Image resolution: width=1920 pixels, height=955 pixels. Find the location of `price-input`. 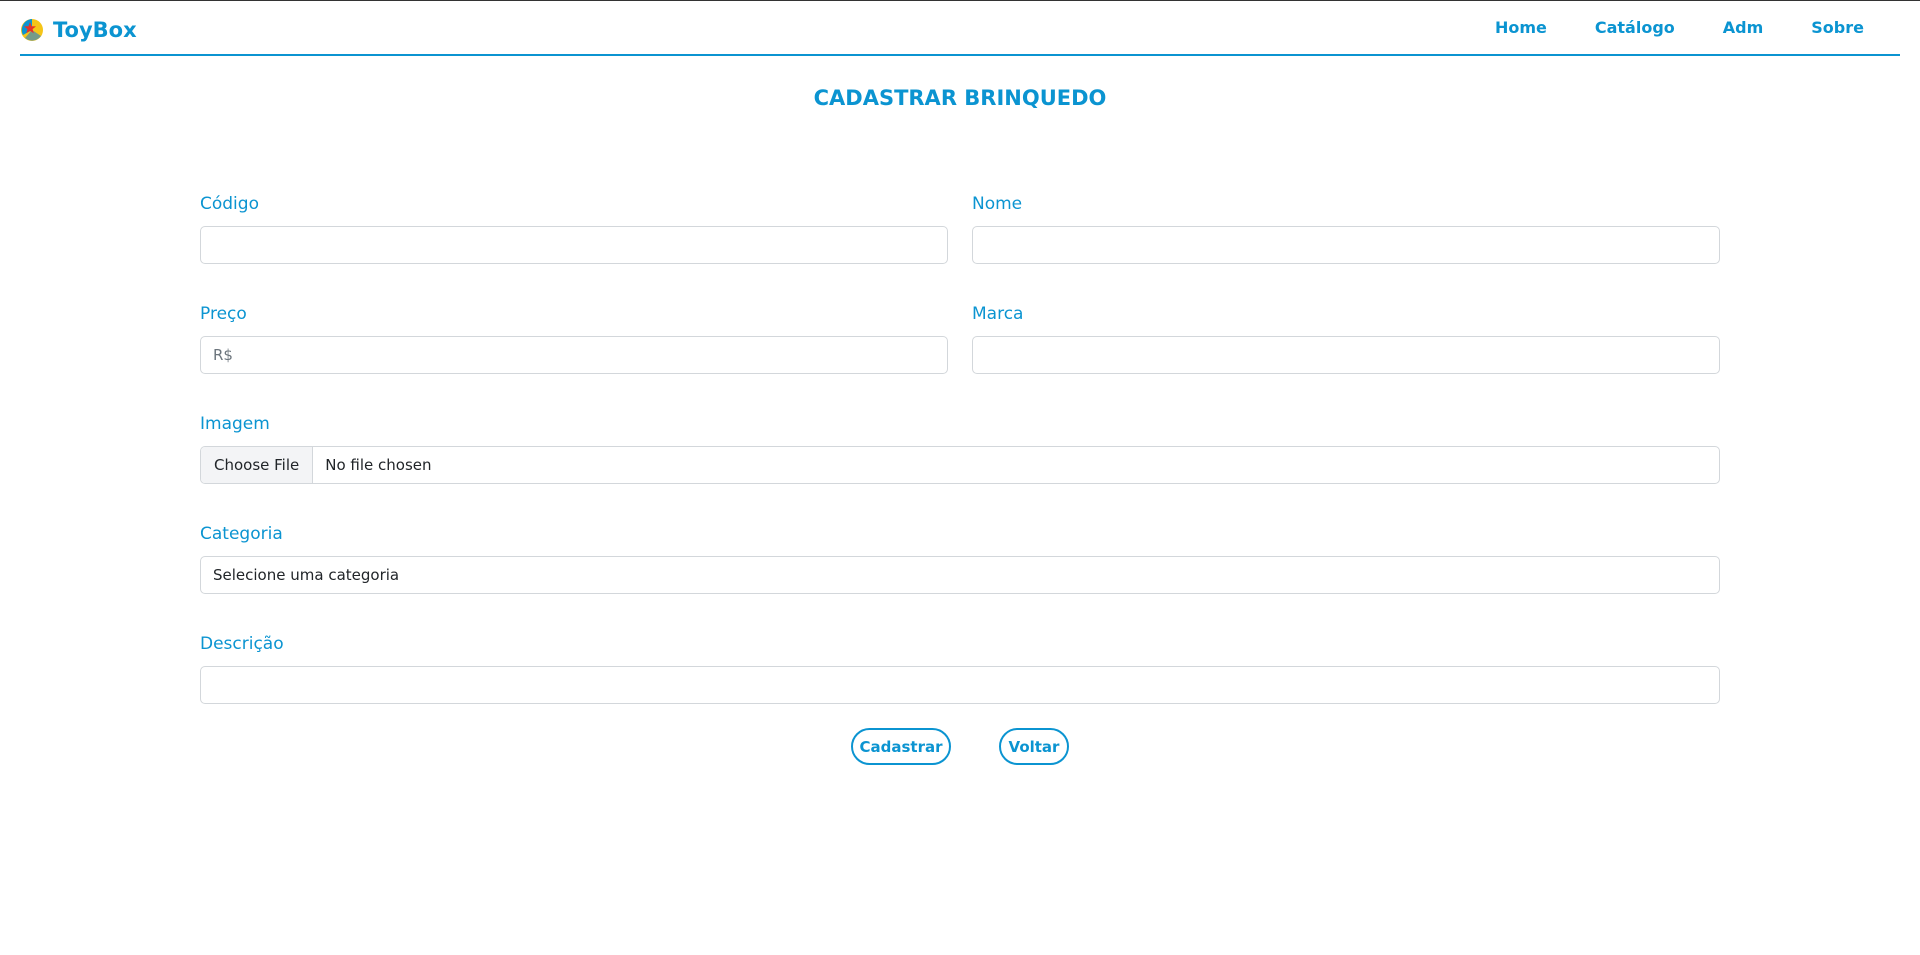

price-input is located at coordinates (574, 355).